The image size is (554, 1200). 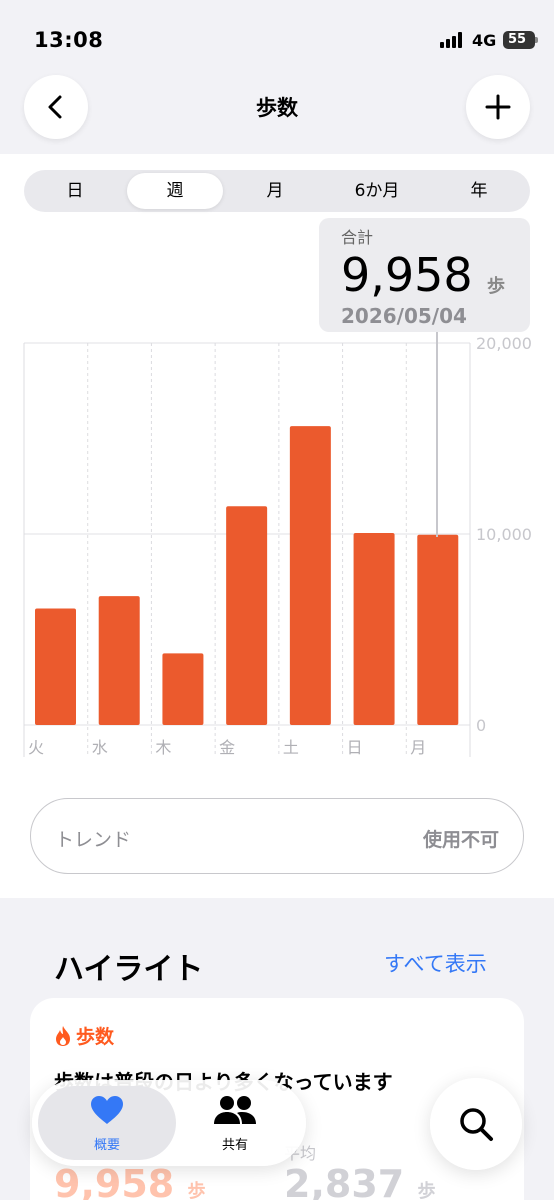 What do you see at coordinates (435, 963) in the screenshot?
I see `show-all-link: すべて表示` at bounding box center [435, 963].